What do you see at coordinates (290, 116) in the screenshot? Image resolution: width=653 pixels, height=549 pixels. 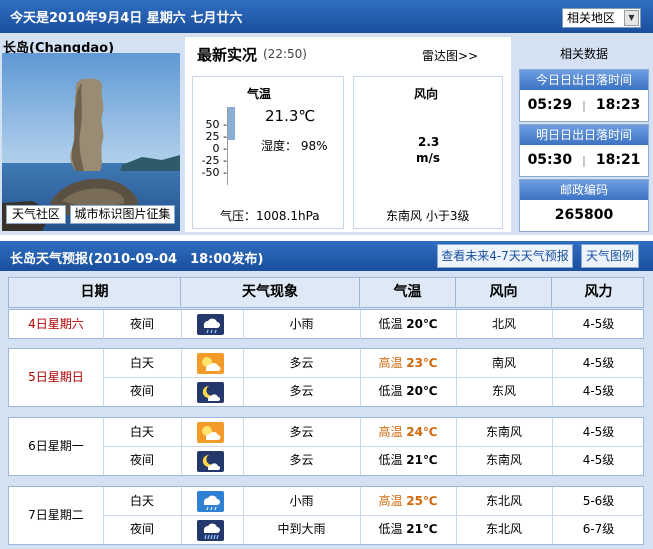 I see `temperature-value: 21.3℃` at bounding box center [290, 116].